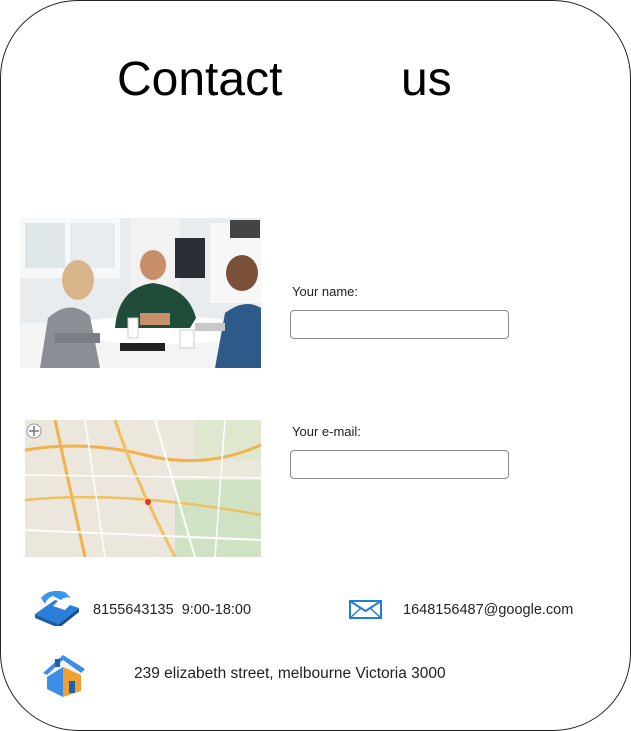 The width and height of the screenshot is (631, 731). Describe the element at coordinates (143, 488) in the screenshot. I see `location-map` at that location.